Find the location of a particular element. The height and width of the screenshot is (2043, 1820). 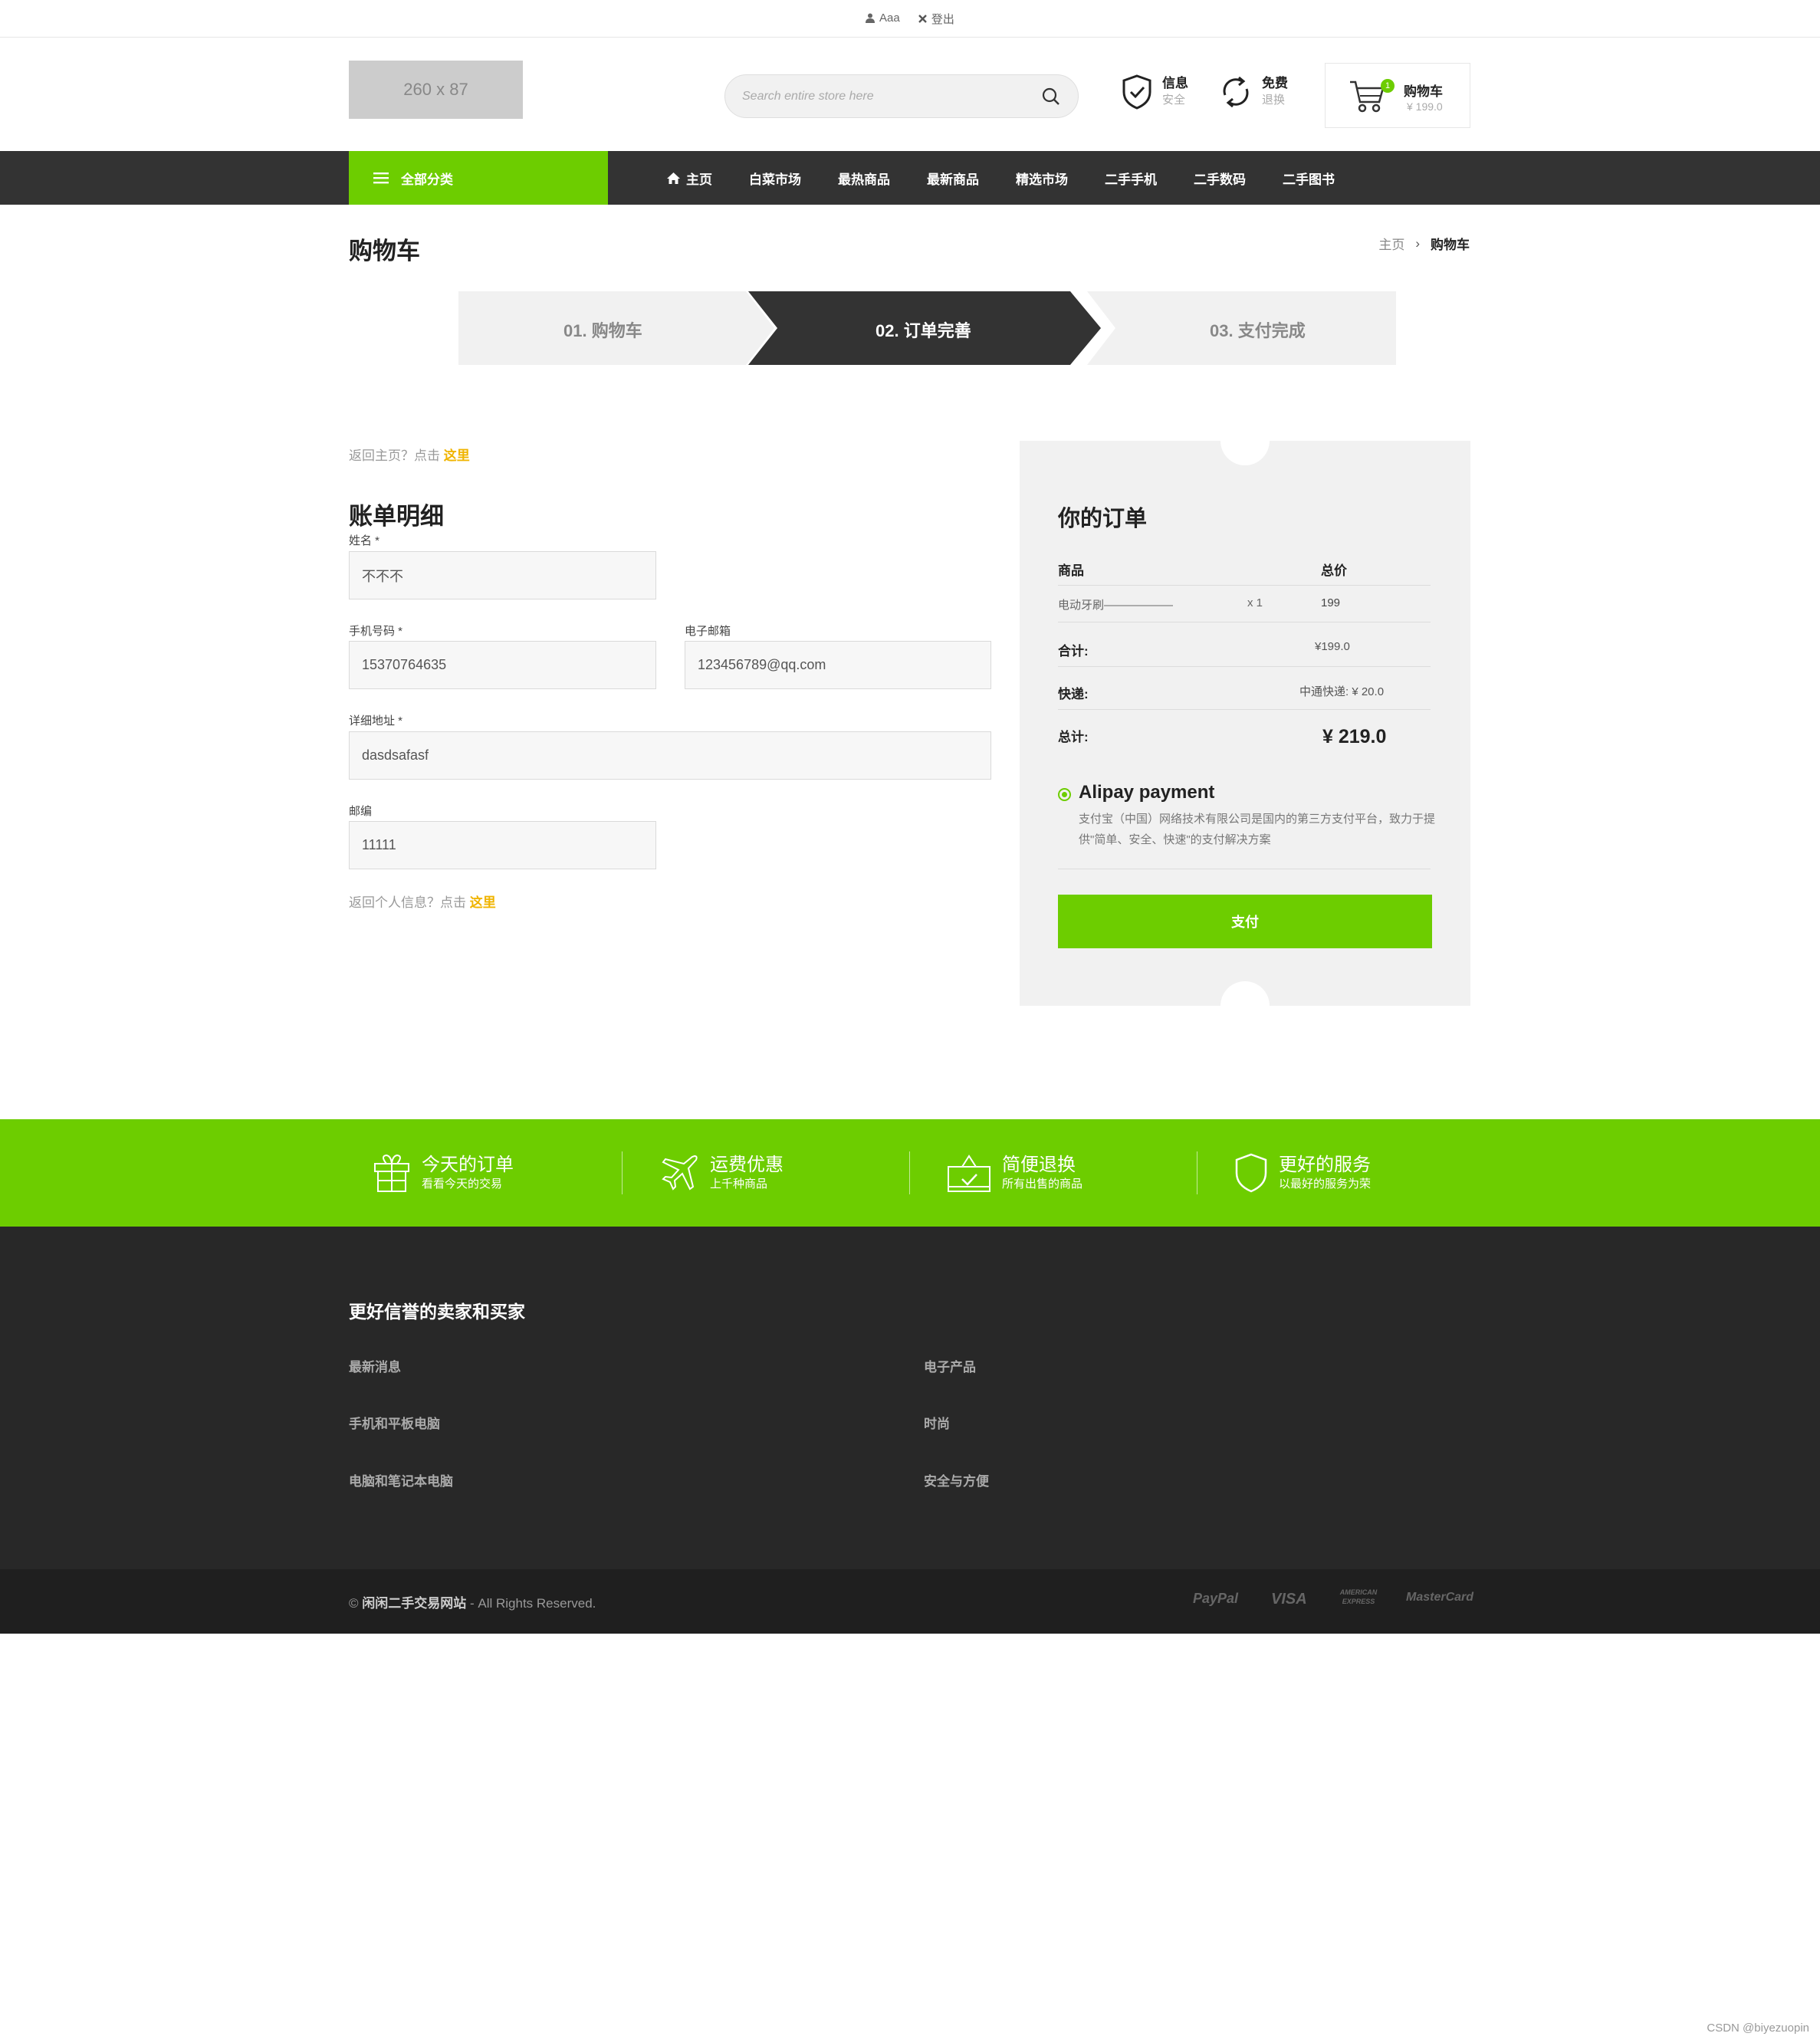

footer-heading: 更好信誉的卖家和买家 is located at coordinates (437, 1312).